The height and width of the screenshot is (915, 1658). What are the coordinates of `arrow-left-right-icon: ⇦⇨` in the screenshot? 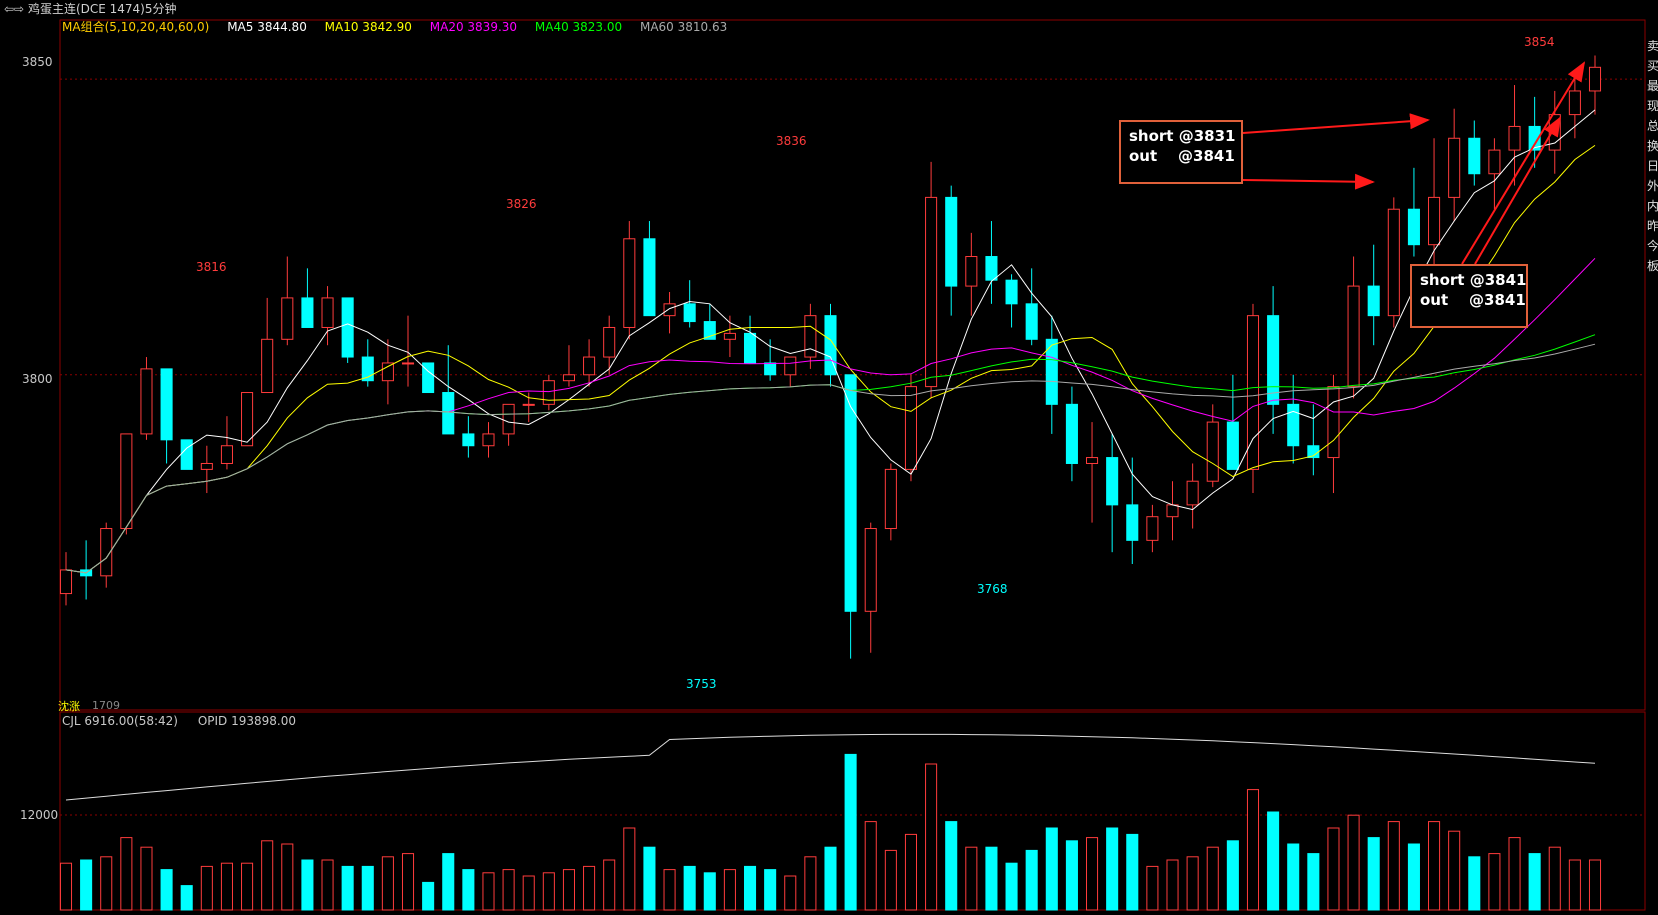 It's located at (14, 9).